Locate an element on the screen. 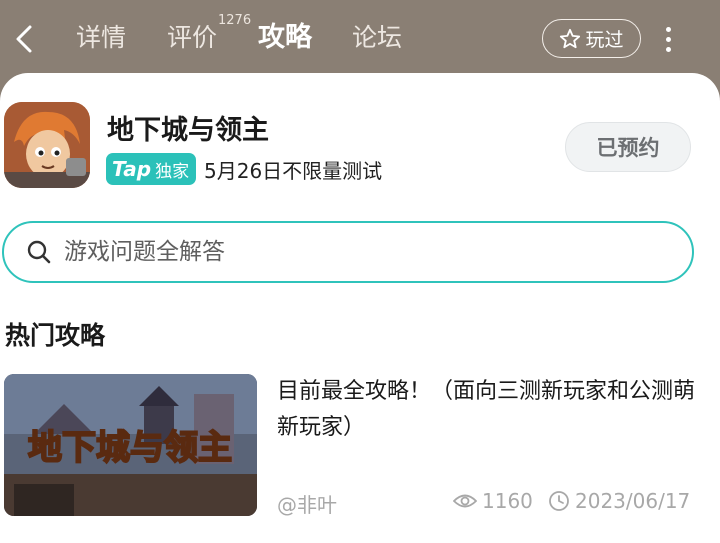 This screenshot has height=543, width=720. reviews-count-badge: 1276 is located at coordinates (235, 20).